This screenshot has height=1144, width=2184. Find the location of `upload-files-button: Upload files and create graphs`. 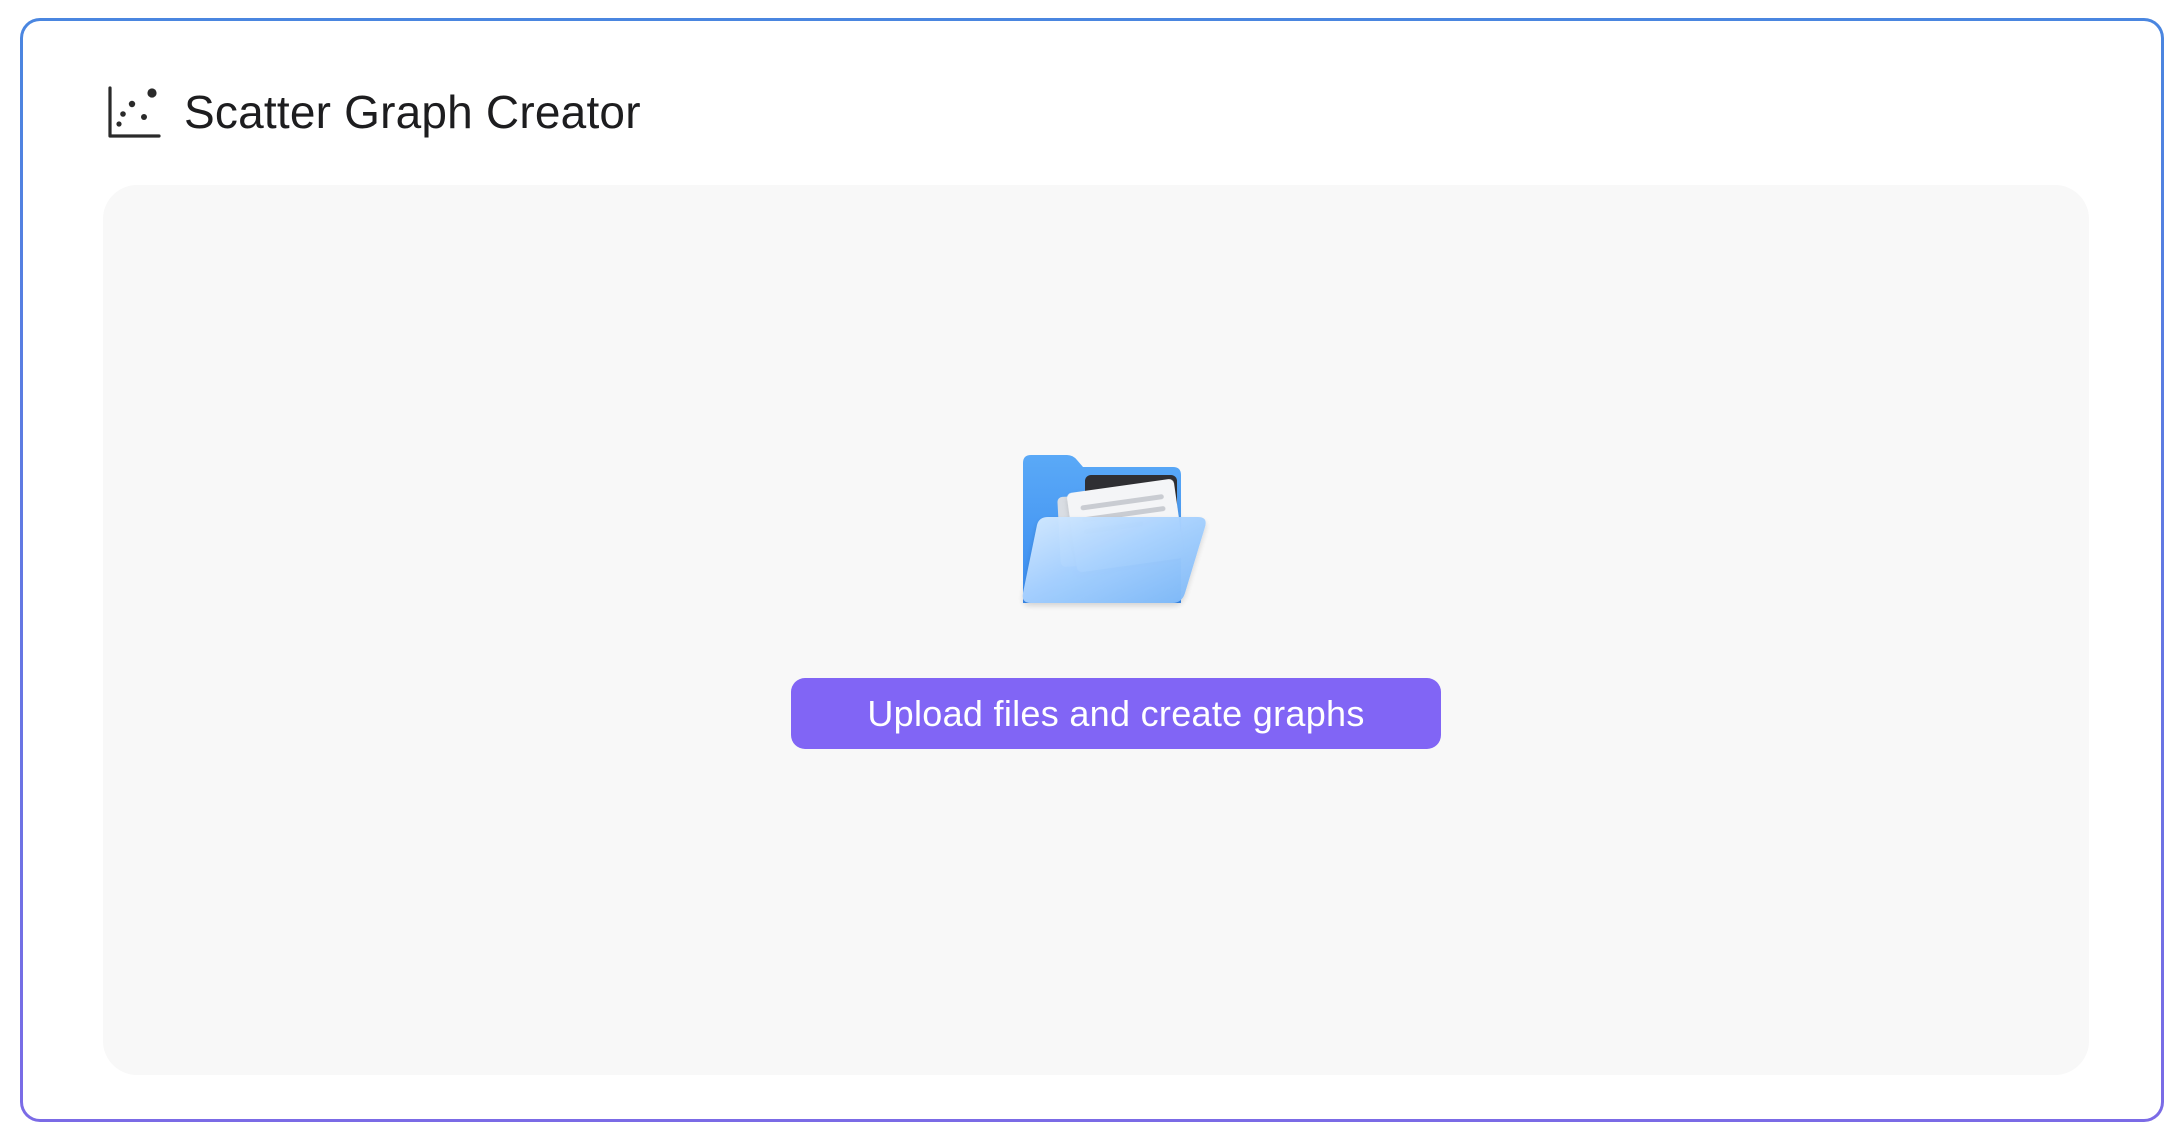

upload-files-button: Upload files and create graphs is located at coordinates (1116, 713).